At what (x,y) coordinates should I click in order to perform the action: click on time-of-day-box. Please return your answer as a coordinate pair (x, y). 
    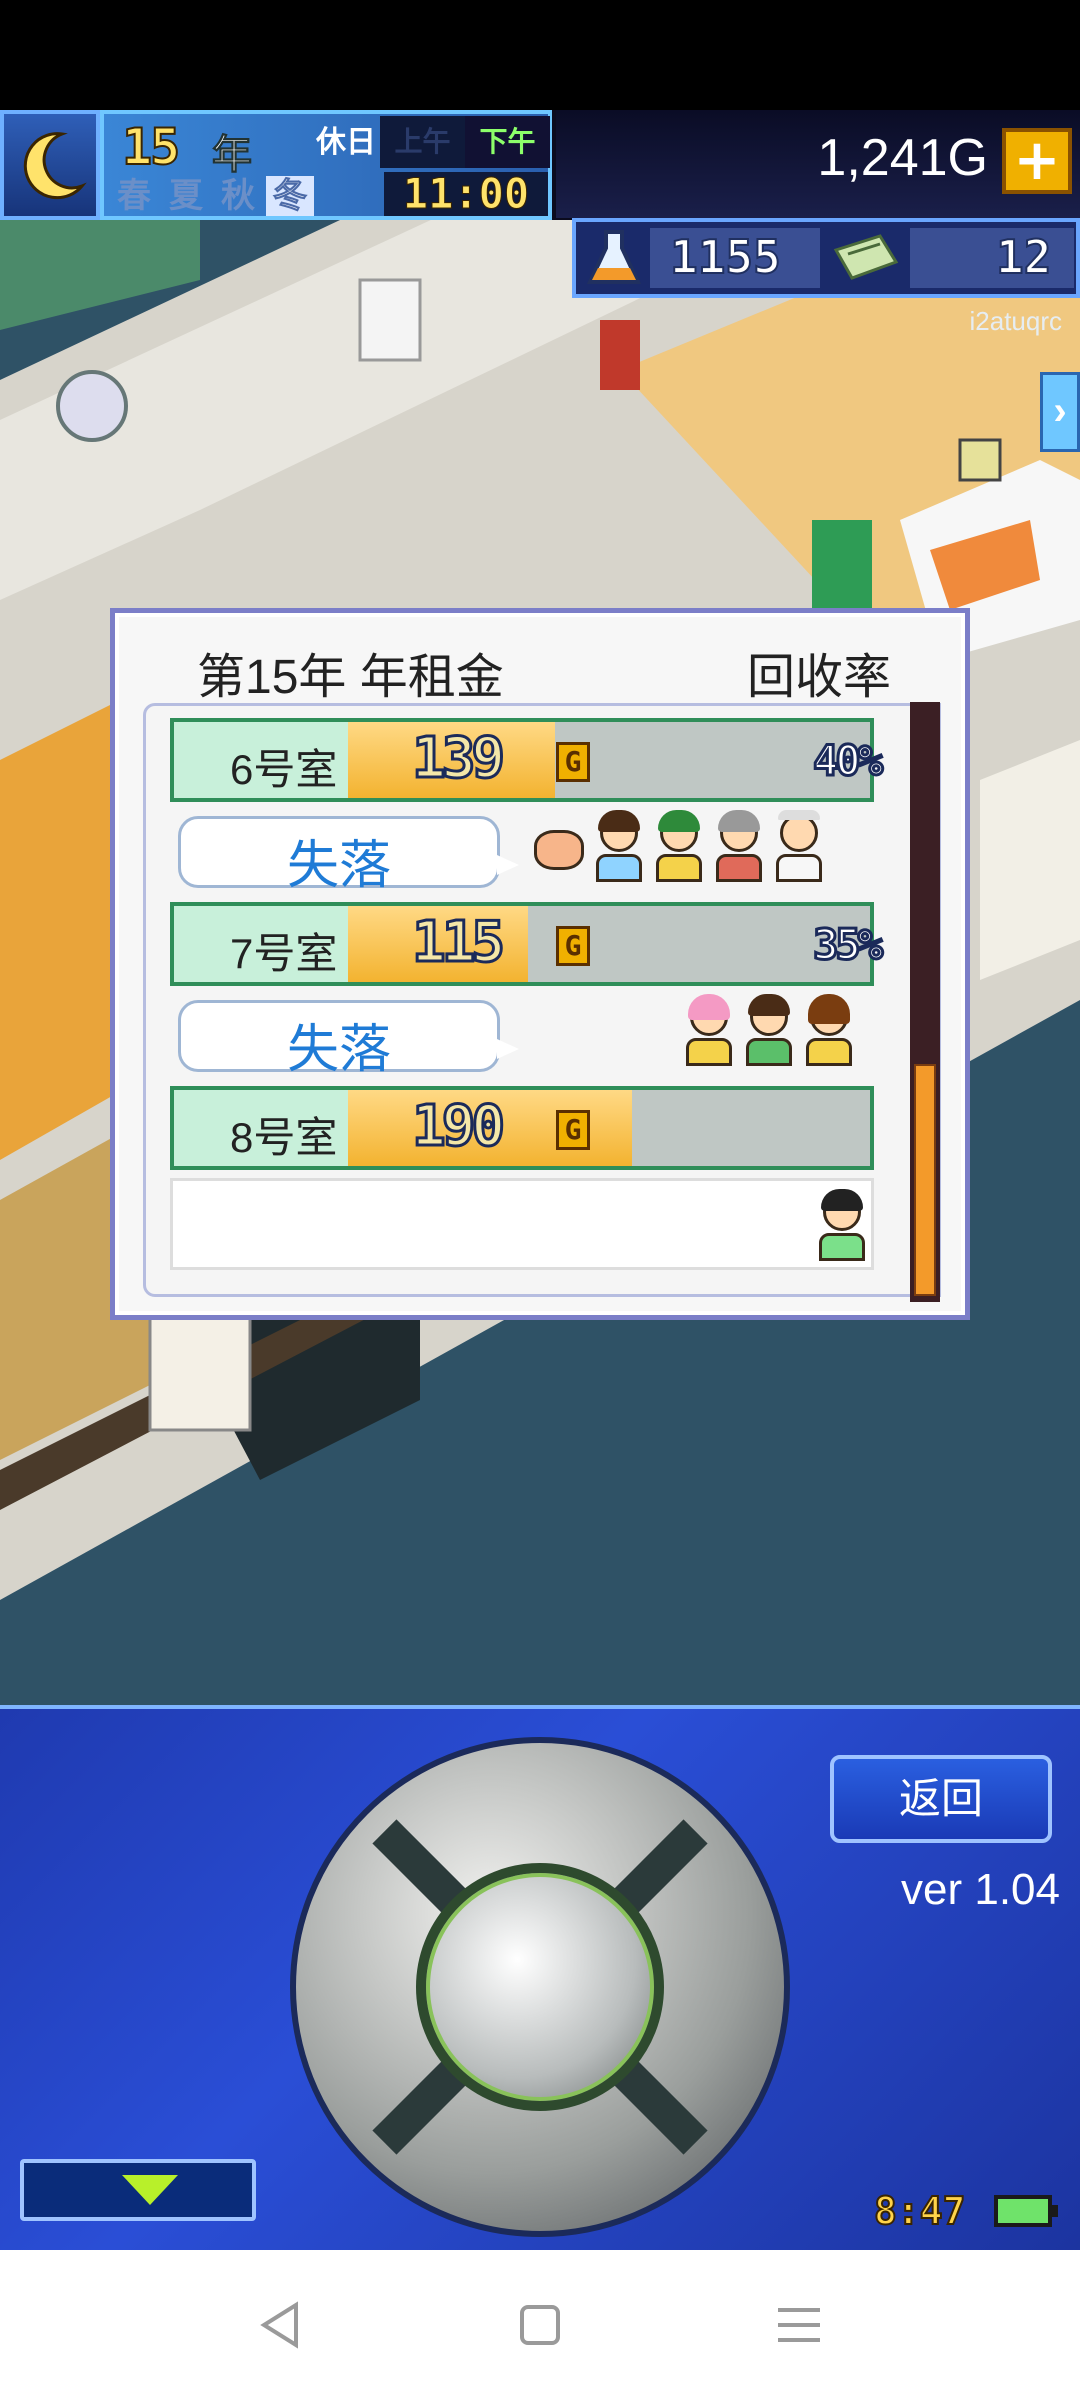
    Looking at the image, I should click on (50, 165).